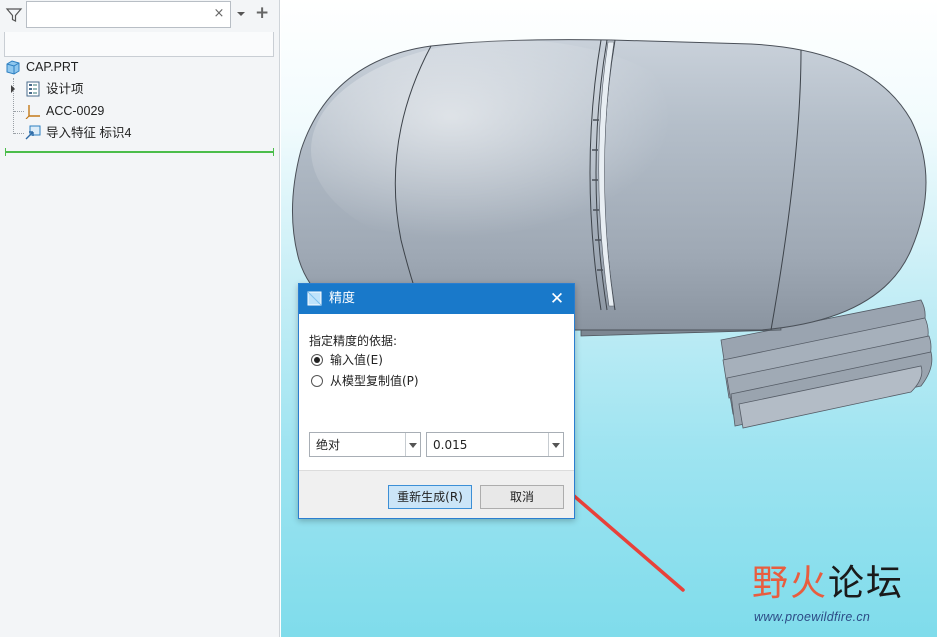 Image resolution: width=937 pixels, height=637 pixels. What do you see at coordinates (135, 89) in the screenshot?
I see `tree-item-design-items: 设计项` at bounding box center [135, 89].